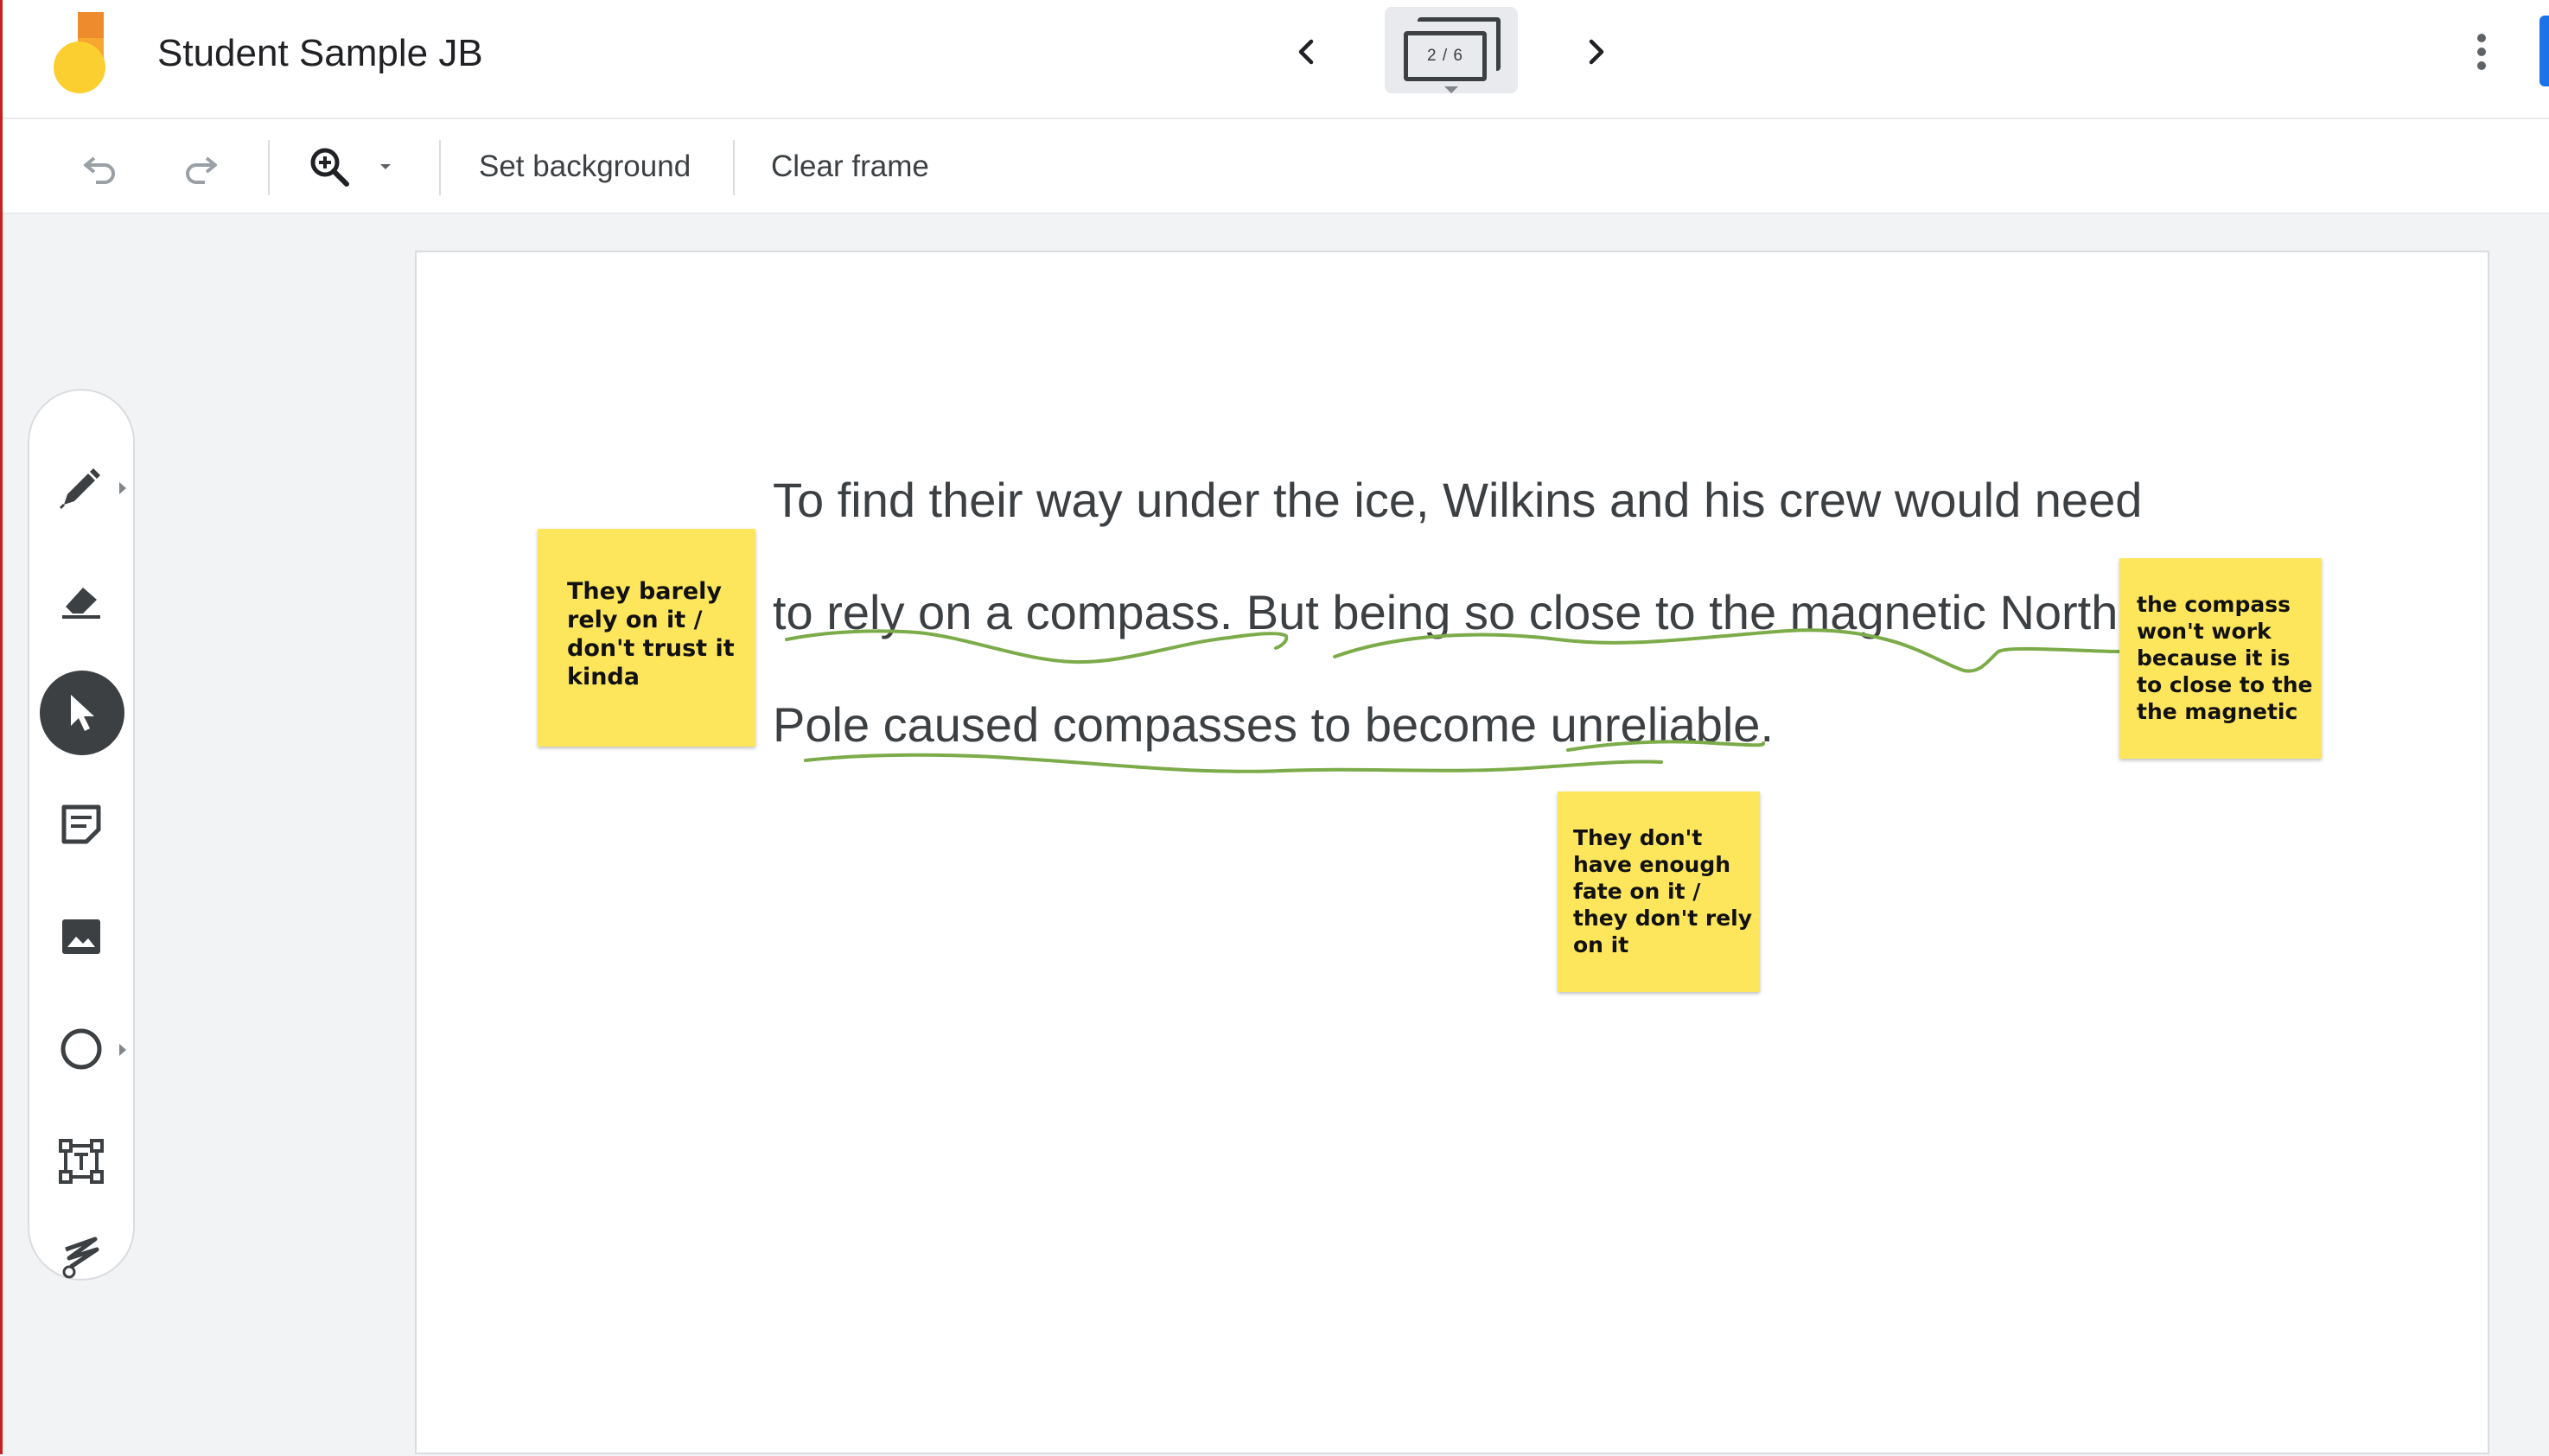 The height and width of the screenshot is (1456, 2549). Describe the element at coordinates (1, 727) in the screenshot. I see `window-edge` at that location.